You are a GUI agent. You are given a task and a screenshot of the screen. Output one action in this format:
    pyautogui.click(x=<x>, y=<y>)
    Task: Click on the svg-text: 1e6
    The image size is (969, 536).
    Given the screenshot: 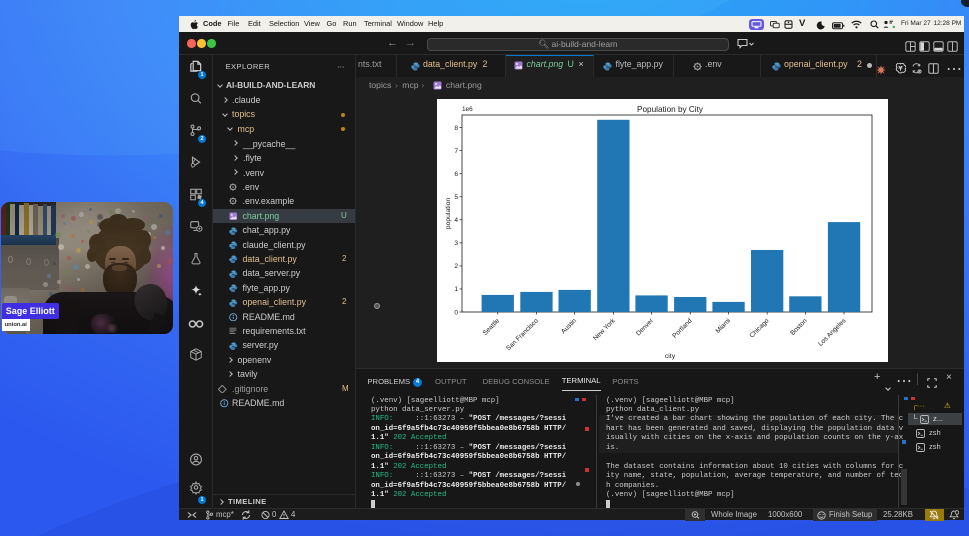 What is the action you would take?
    pyautogui.click(x=467, y=109)
    